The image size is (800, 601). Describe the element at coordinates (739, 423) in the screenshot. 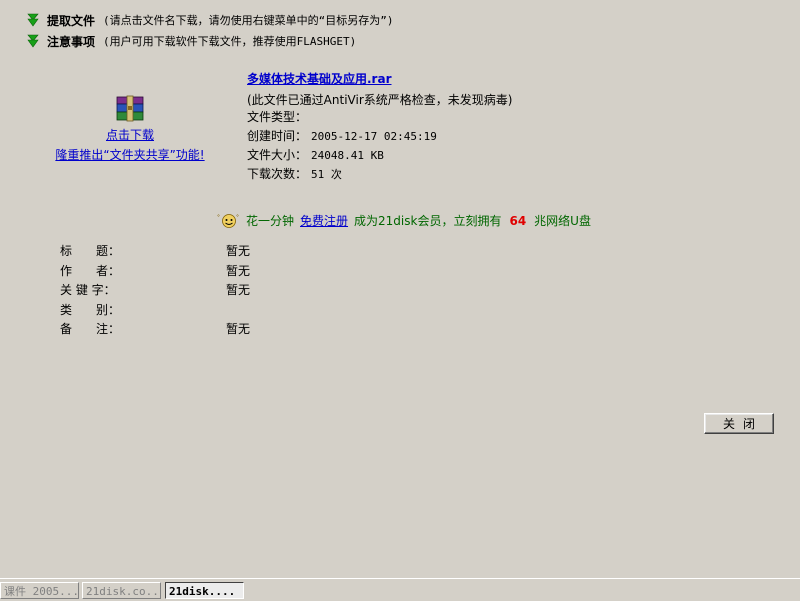

I see `close-button: 关闭` at that location.